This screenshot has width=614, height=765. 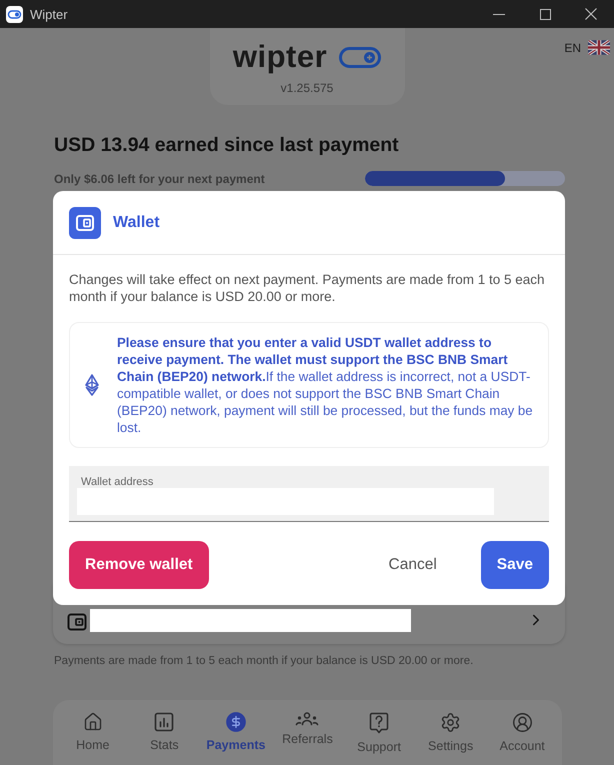 I want to click on remaining-label: Only $6.06 left for your next payment, so click(x=159, y=179).